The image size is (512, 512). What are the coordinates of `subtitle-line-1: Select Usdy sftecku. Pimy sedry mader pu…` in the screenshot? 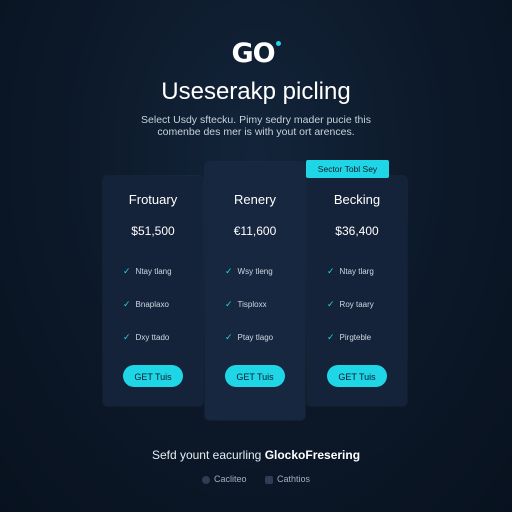 It's located at (256, 120).